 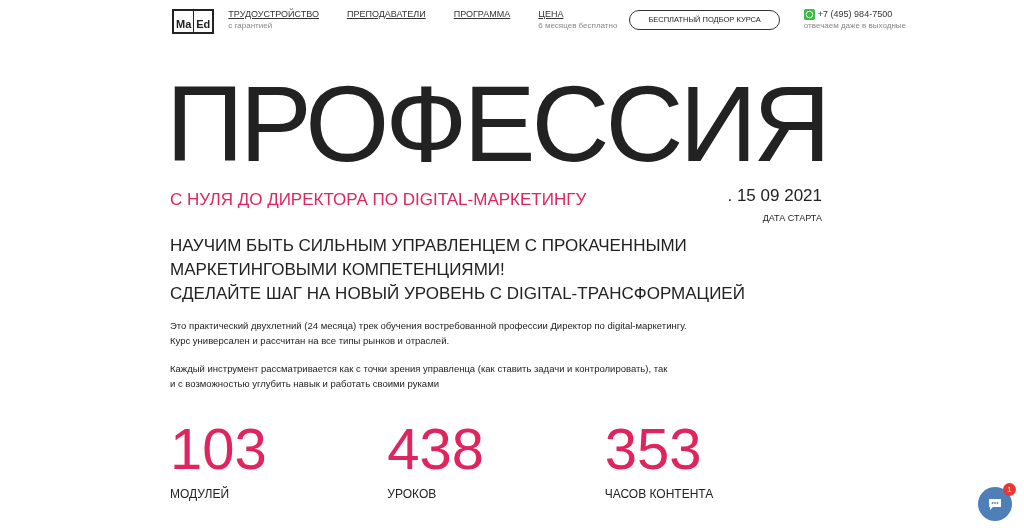 I want to click on logo: Ma Ed, so click(x=193, y=21).